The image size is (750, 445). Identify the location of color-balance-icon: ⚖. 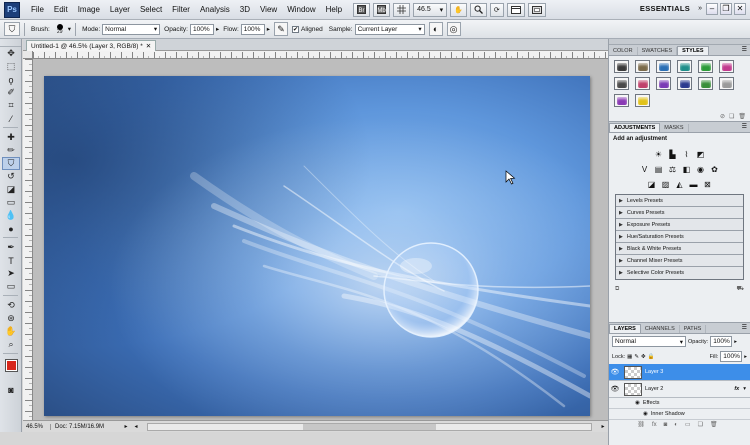
(672, 169).